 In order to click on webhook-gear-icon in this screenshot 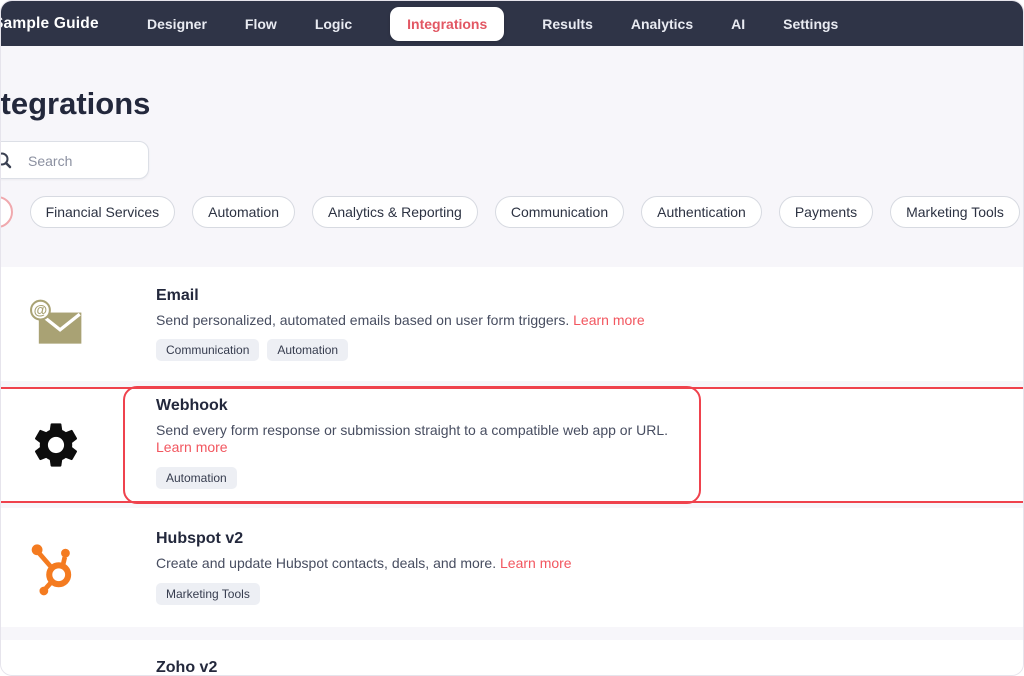, I will do `click(56, 445)`.